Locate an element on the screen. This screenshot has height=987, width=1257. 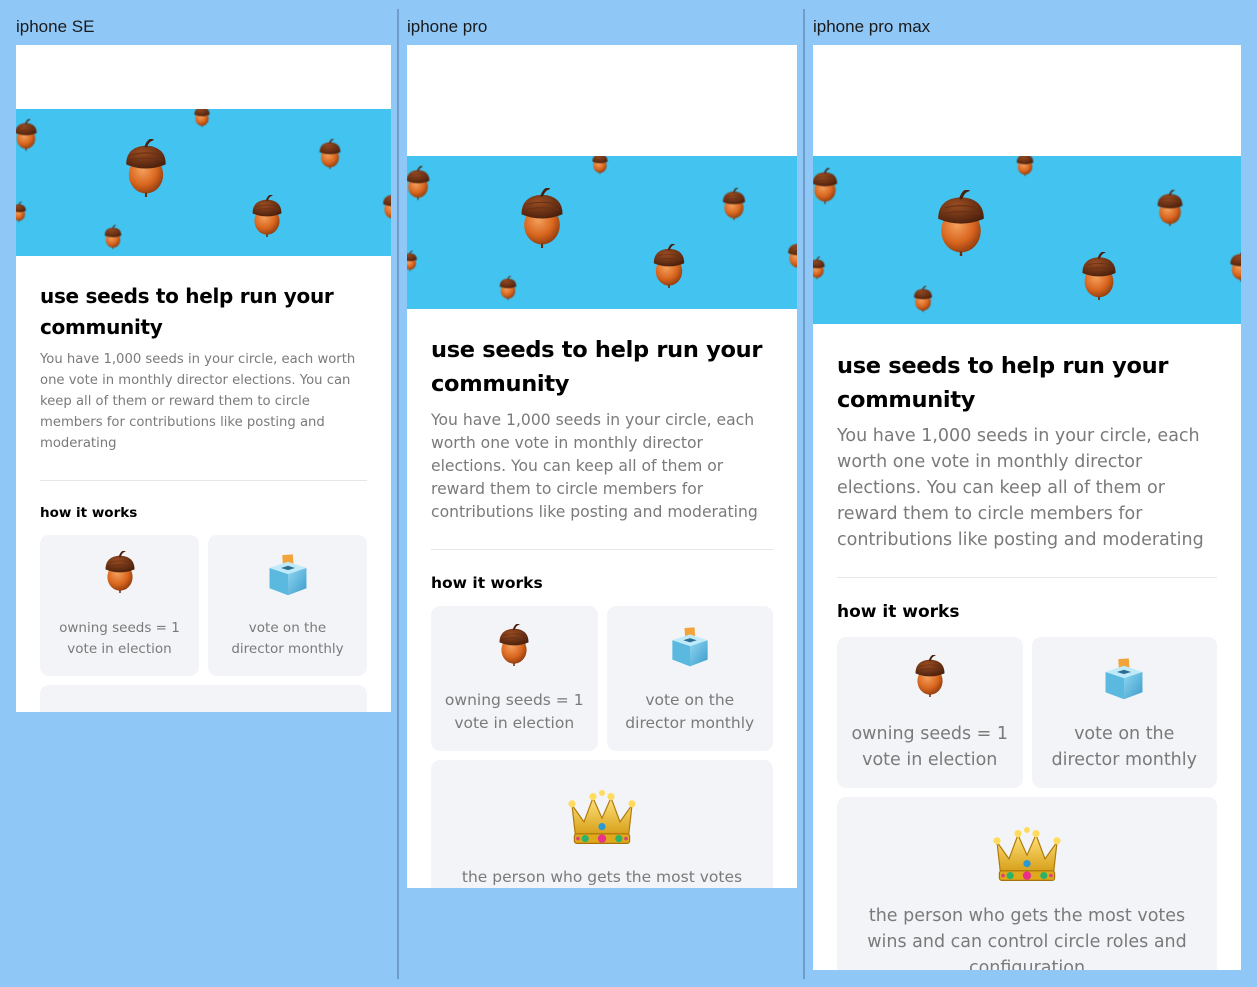
frame-label-iphone-se: iphone SE is located at coordinates (55, 26).